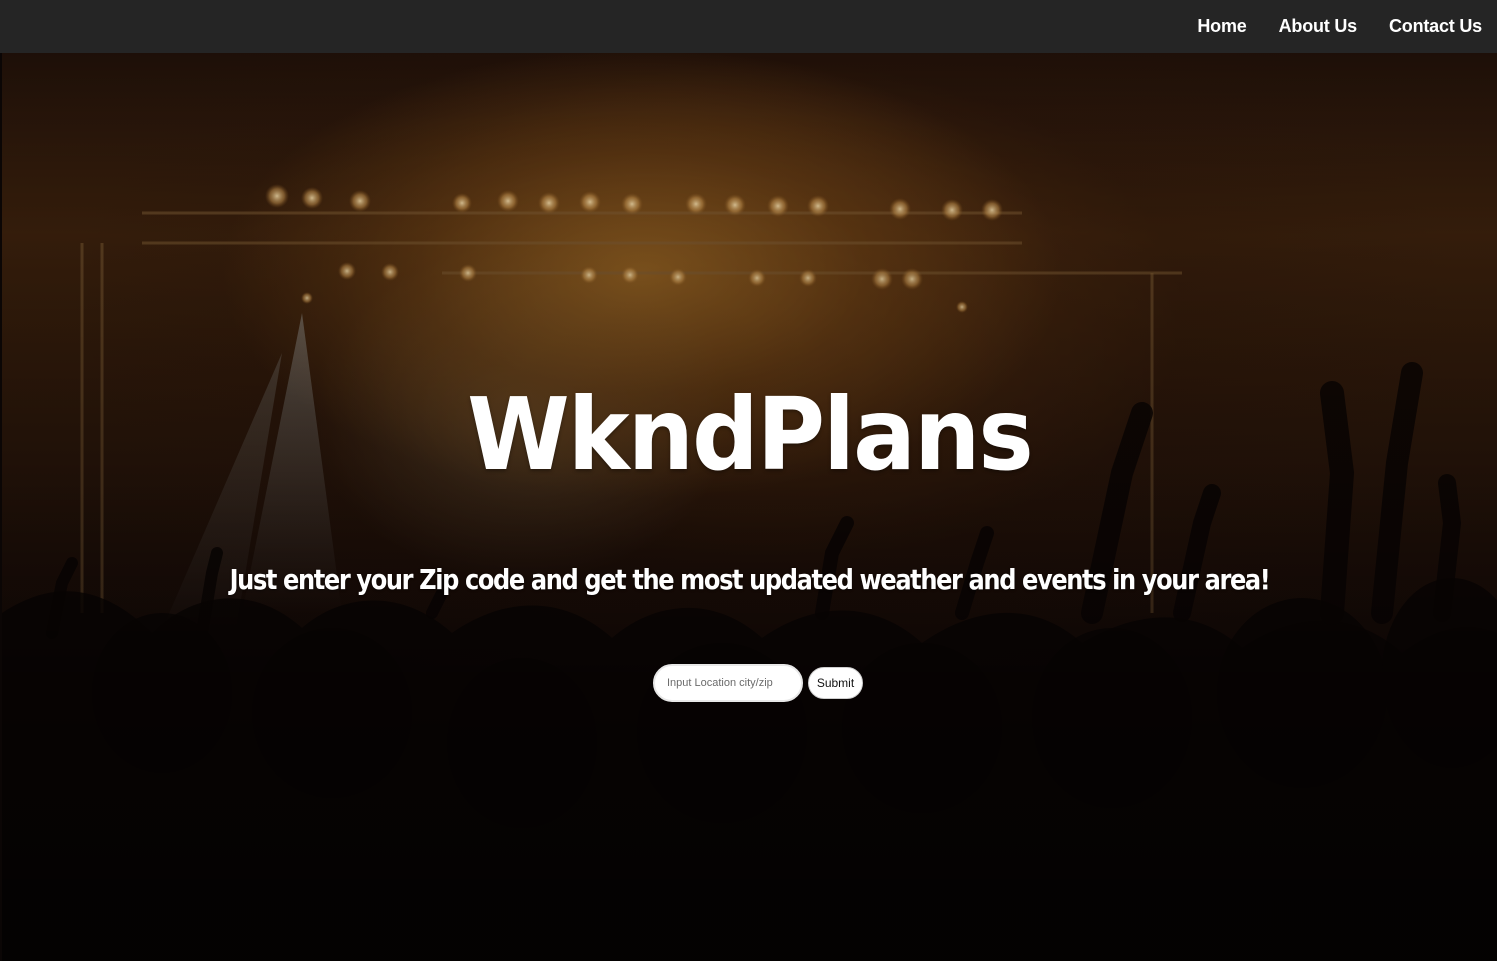 The height and width of the screenshot is (961, 1497). What do you see at coordinates (1221, 26) in the screenshot?
I see `nav-home-link: Home` at bounding box center [1221, 26].